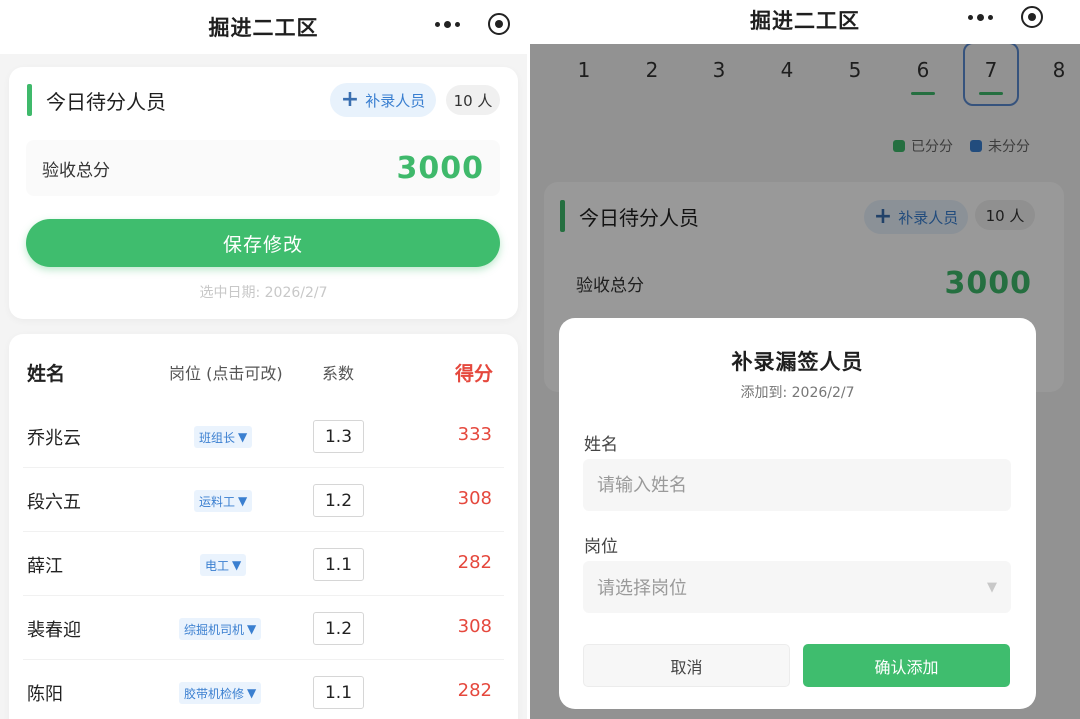  Describe the element at coordinates (263, 243) in the screenshot. I see `save-changes-button: 保存修改` at that location.